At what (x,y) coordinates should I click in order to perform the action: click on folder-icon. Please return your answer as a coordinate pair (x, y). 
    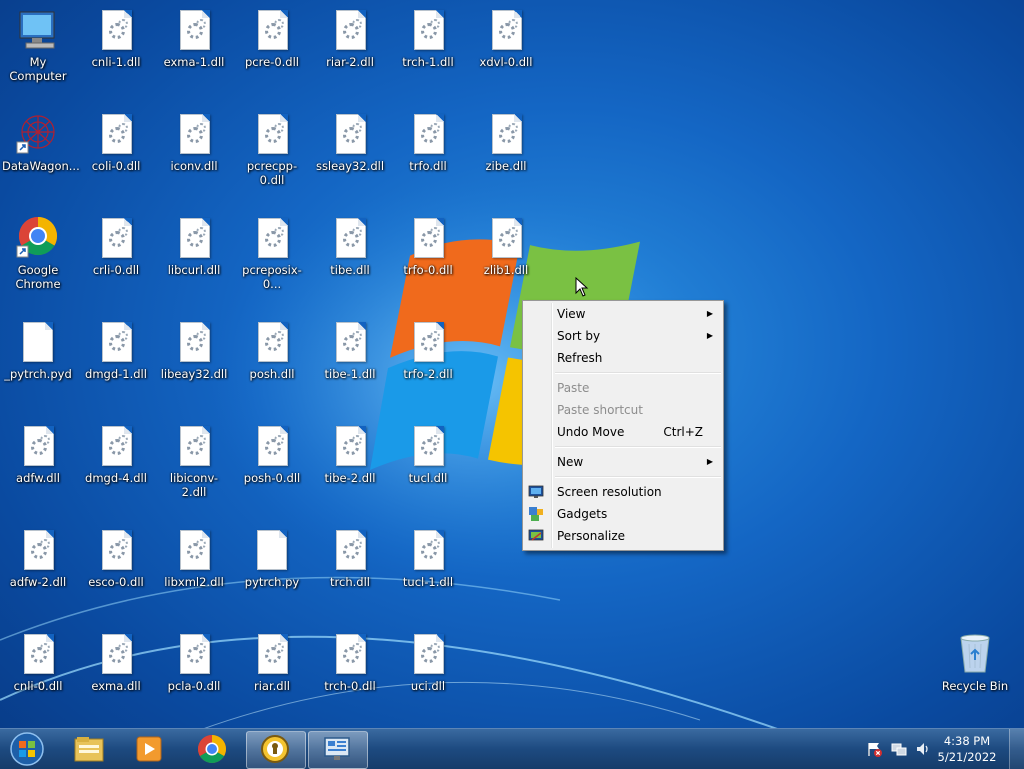
    Looking at the image, I should click on (89, 749).